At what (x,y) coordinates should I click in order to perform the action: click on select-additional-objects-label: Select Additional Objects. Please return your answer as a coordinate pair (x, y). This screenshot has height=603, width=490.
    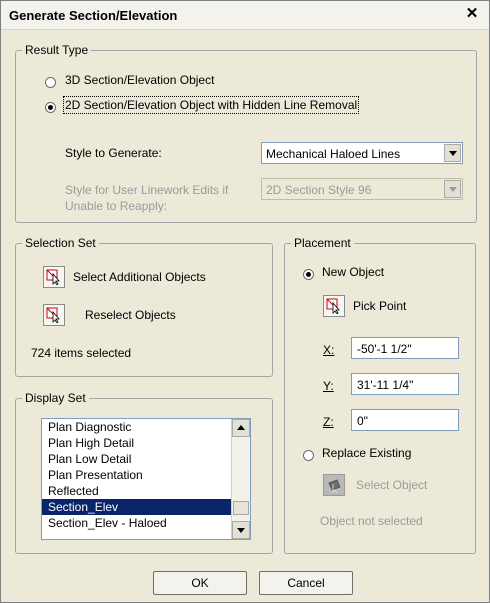
    Looking at the image, I should click on (139, 277).